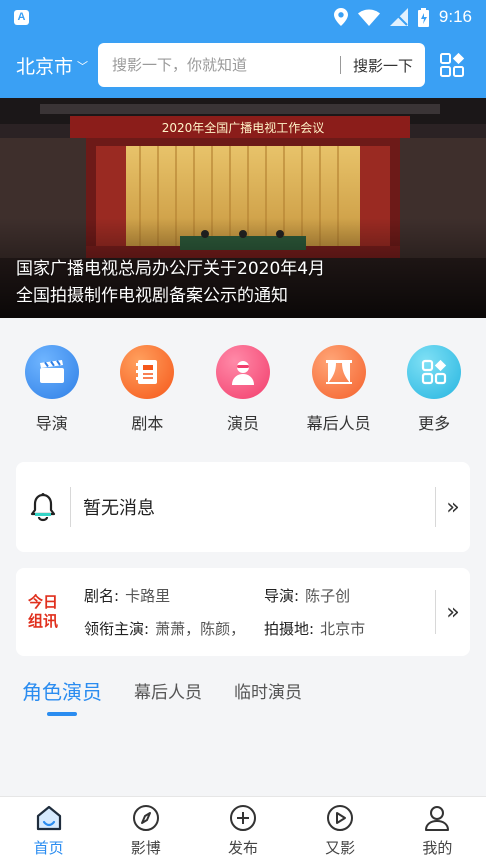 Image resolution: width=486 pixels, height=864 pixels. I want to click on grid-more-icon, so click(434, 372).